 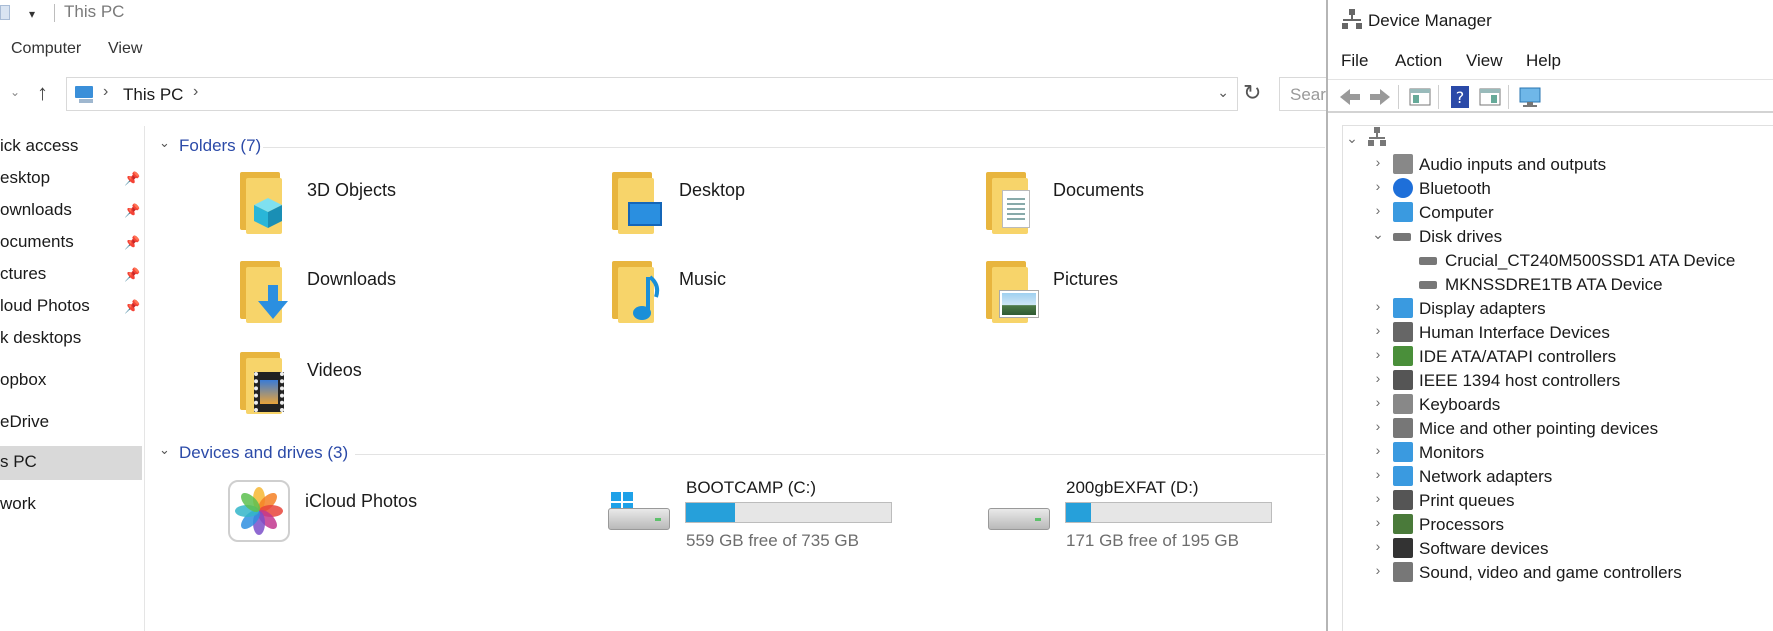 What do you see at coordinates (1418, 61) in the screenshot?
I see `menu-action: Action` at bounding box center [1418, 61].